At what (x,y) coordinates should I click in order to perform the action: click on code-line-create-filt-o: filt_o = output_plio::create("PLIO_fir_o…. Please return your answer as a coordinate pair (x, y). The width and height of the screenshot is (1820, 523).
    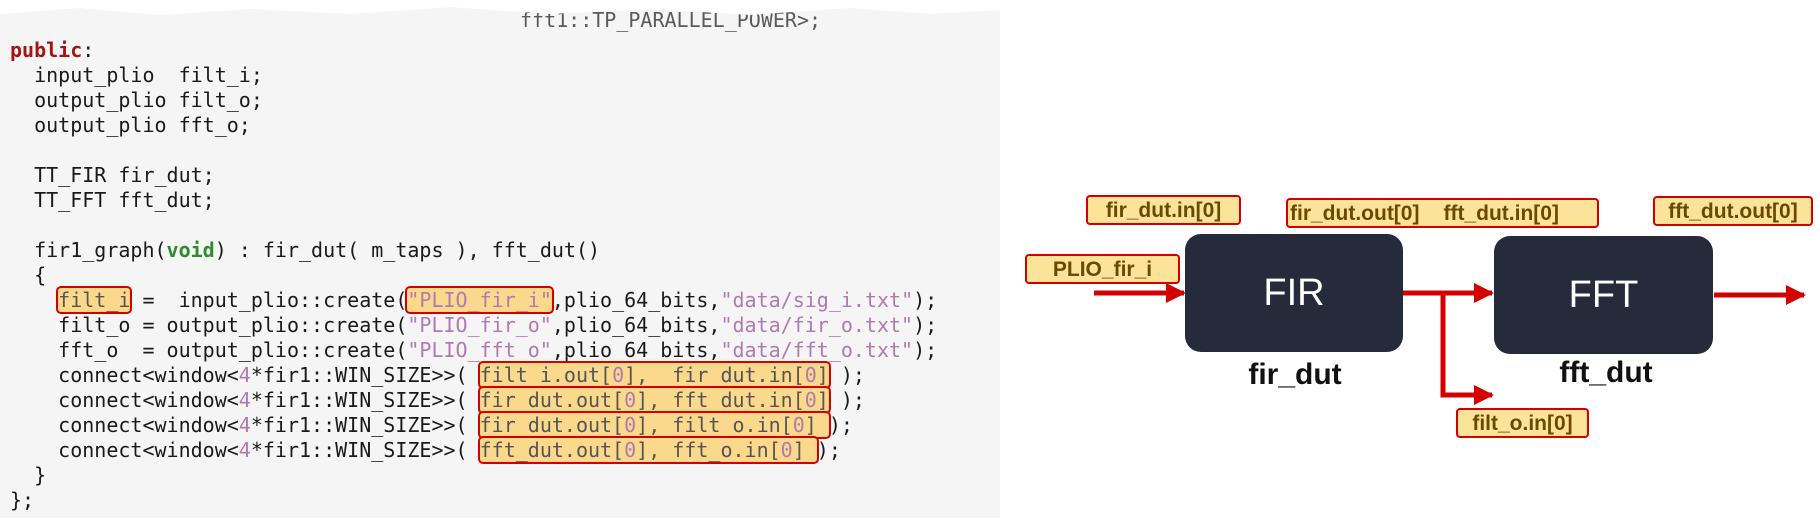
    Looking at the image, I should click on (473, 325).